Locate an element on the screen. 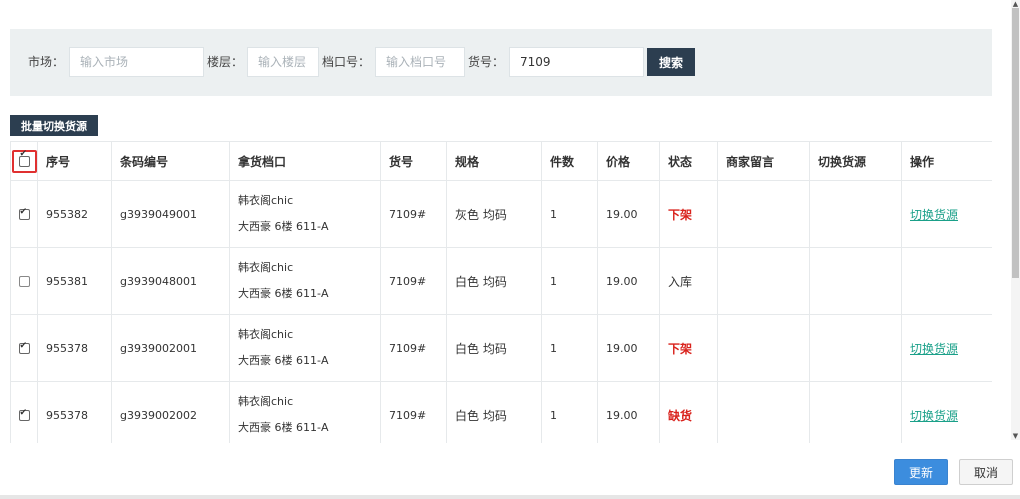 This screenshot has width=1020, height=499. footer-divider is located at coordinates (510, 497).